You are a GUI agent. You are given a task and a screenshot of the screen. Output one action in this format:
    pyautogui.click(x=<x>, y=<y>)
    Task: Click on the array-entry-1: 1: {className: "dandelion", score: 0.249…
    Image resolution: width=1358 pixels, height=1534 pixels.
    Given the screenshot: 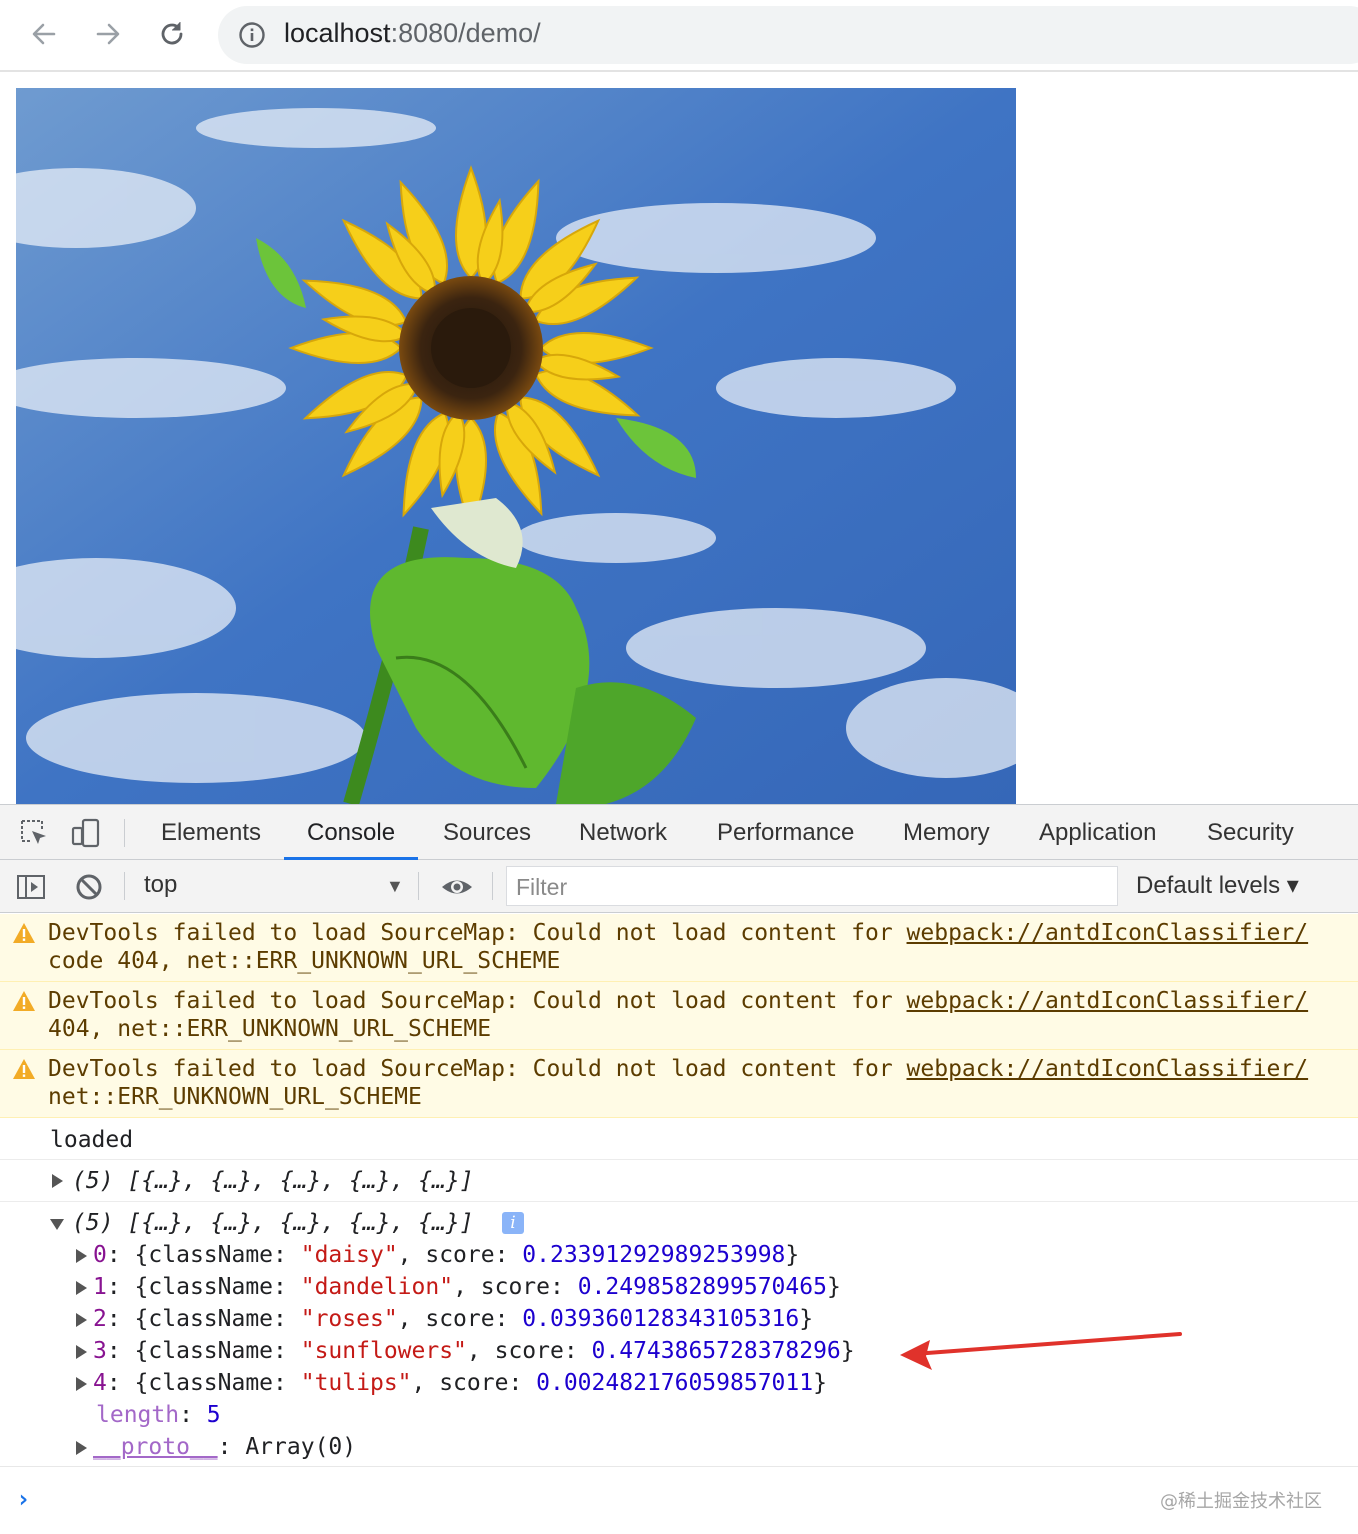 What is the action you would take?
    pyautogui.click(x=458, y=1287)
    